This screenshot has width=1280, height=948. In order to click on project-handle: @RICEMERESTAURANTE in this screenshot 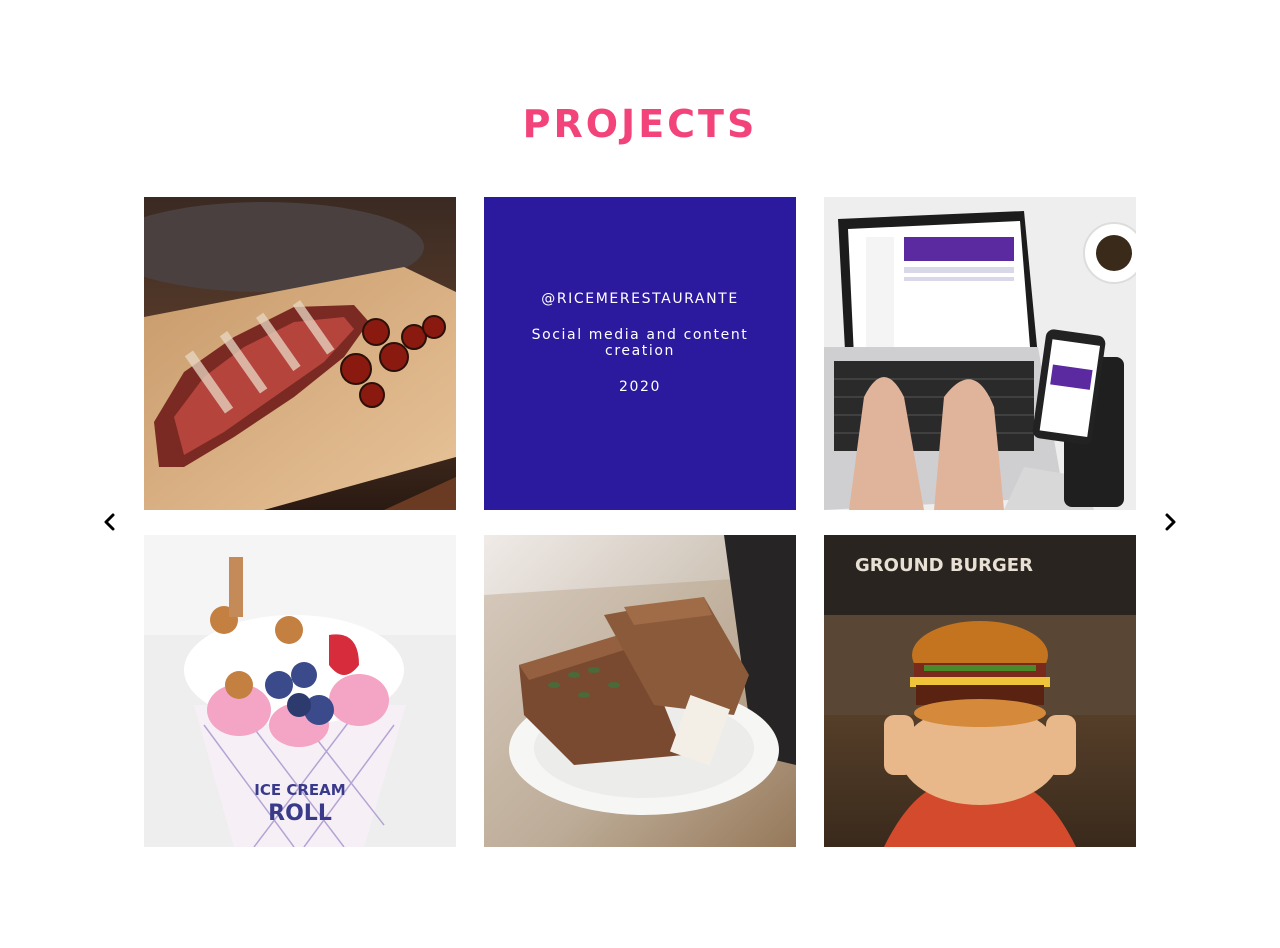, I will do `click(640, 299)`.